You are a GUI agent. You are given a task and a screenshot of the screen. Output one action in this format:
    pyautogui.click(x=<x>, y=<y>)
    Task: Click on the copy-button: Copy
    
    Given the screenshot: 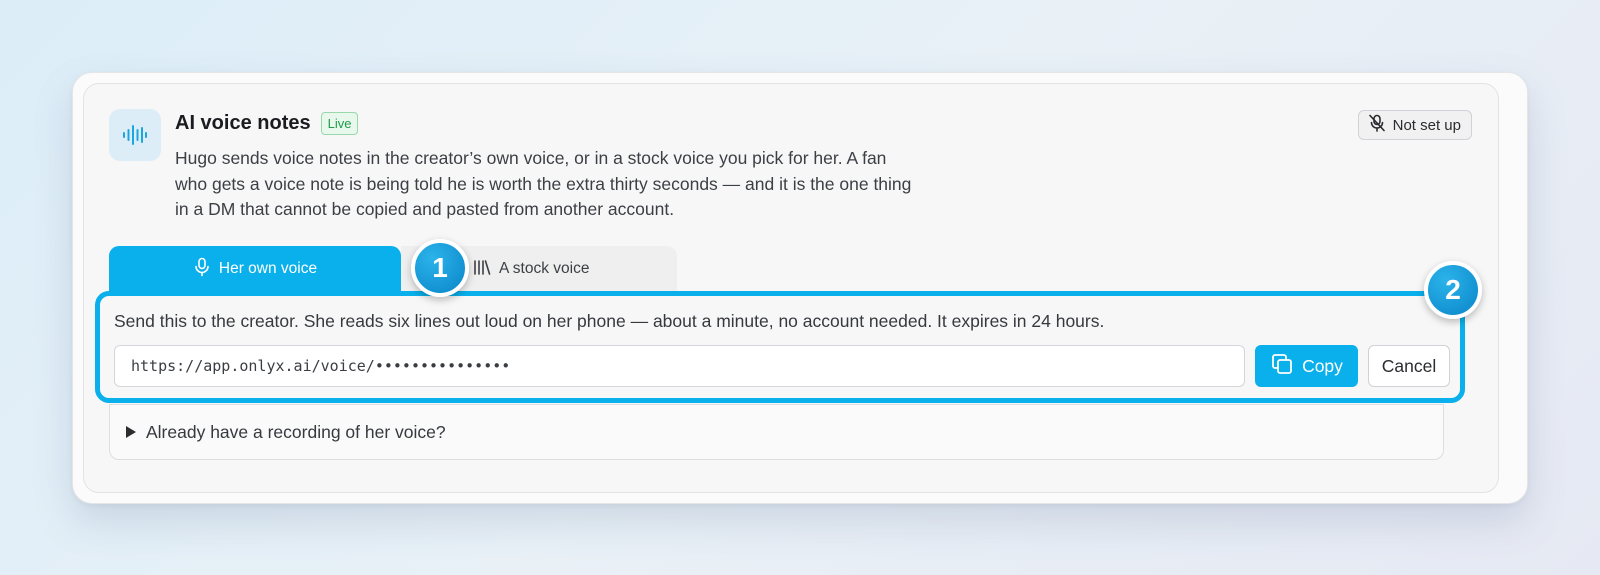 What is the action you would take?
    pyautogui.click(x=1306, y=366)
    